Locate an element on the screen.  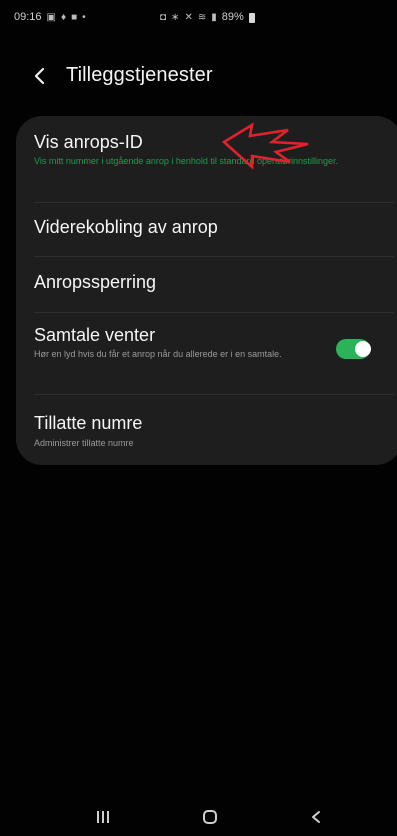
page-title: Tilleggstjenester is located at coordinates (139, 75).